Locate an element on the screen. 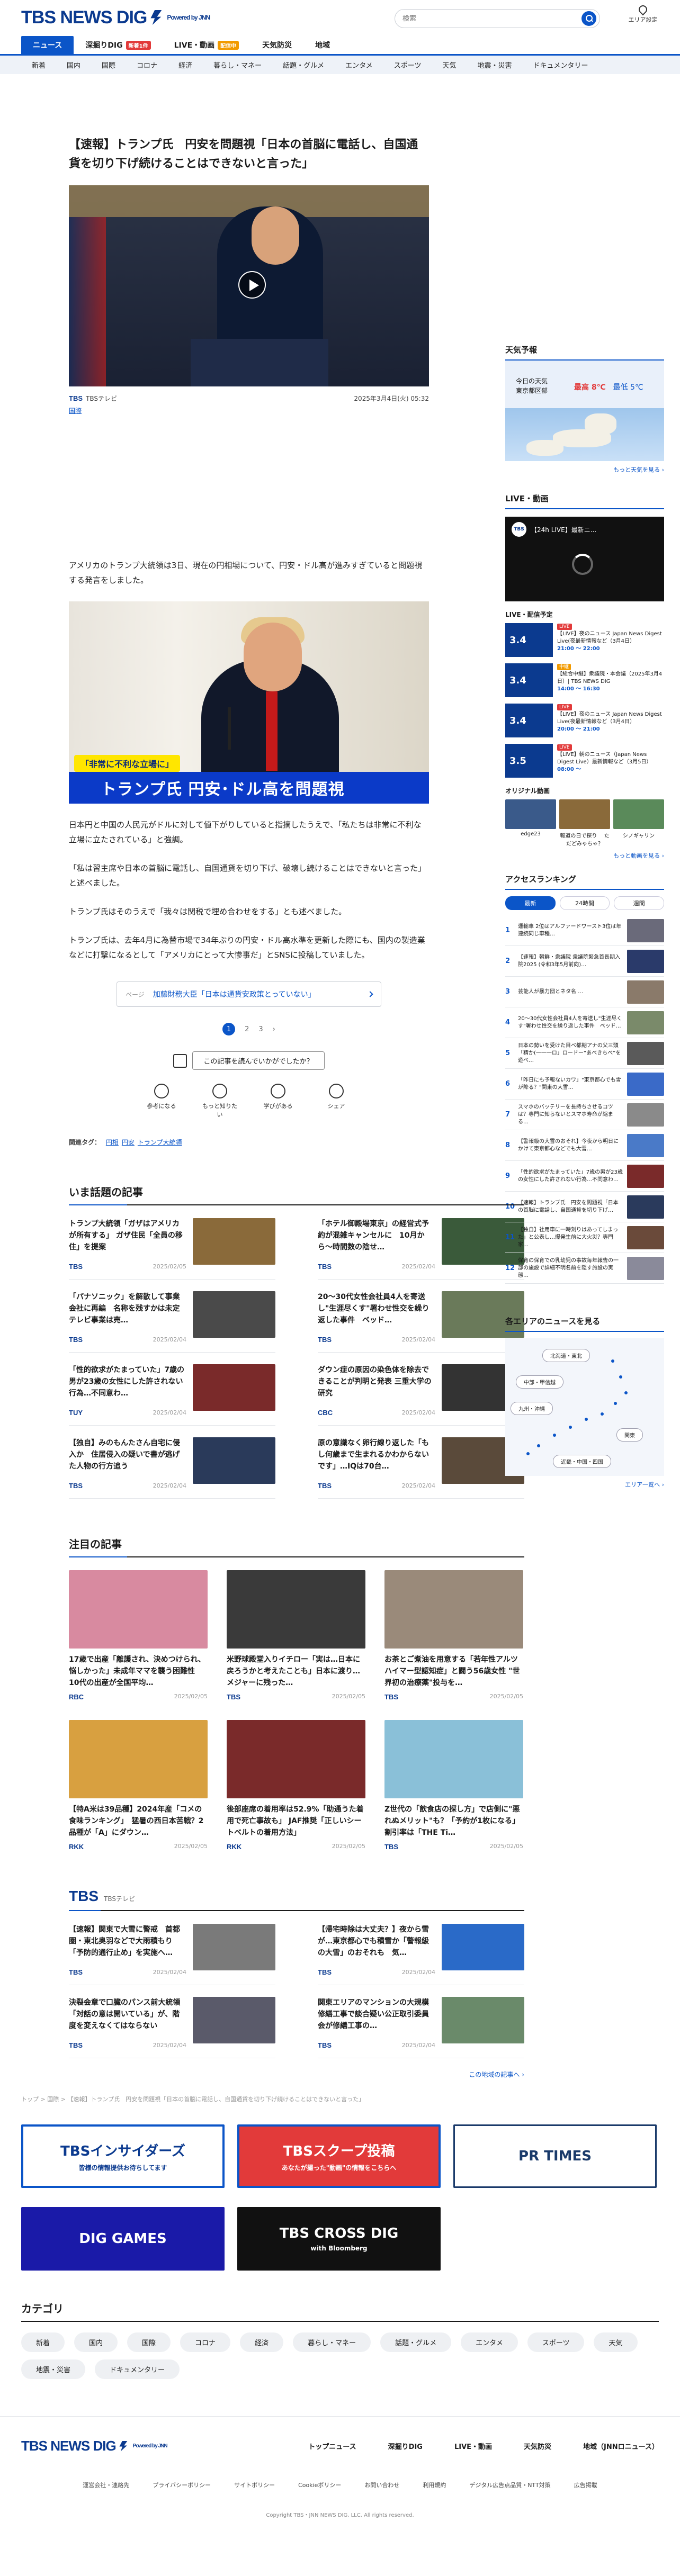 This screenshot has width=680, height=2576. page-number: 2 is located at coordinates (247, 1029).